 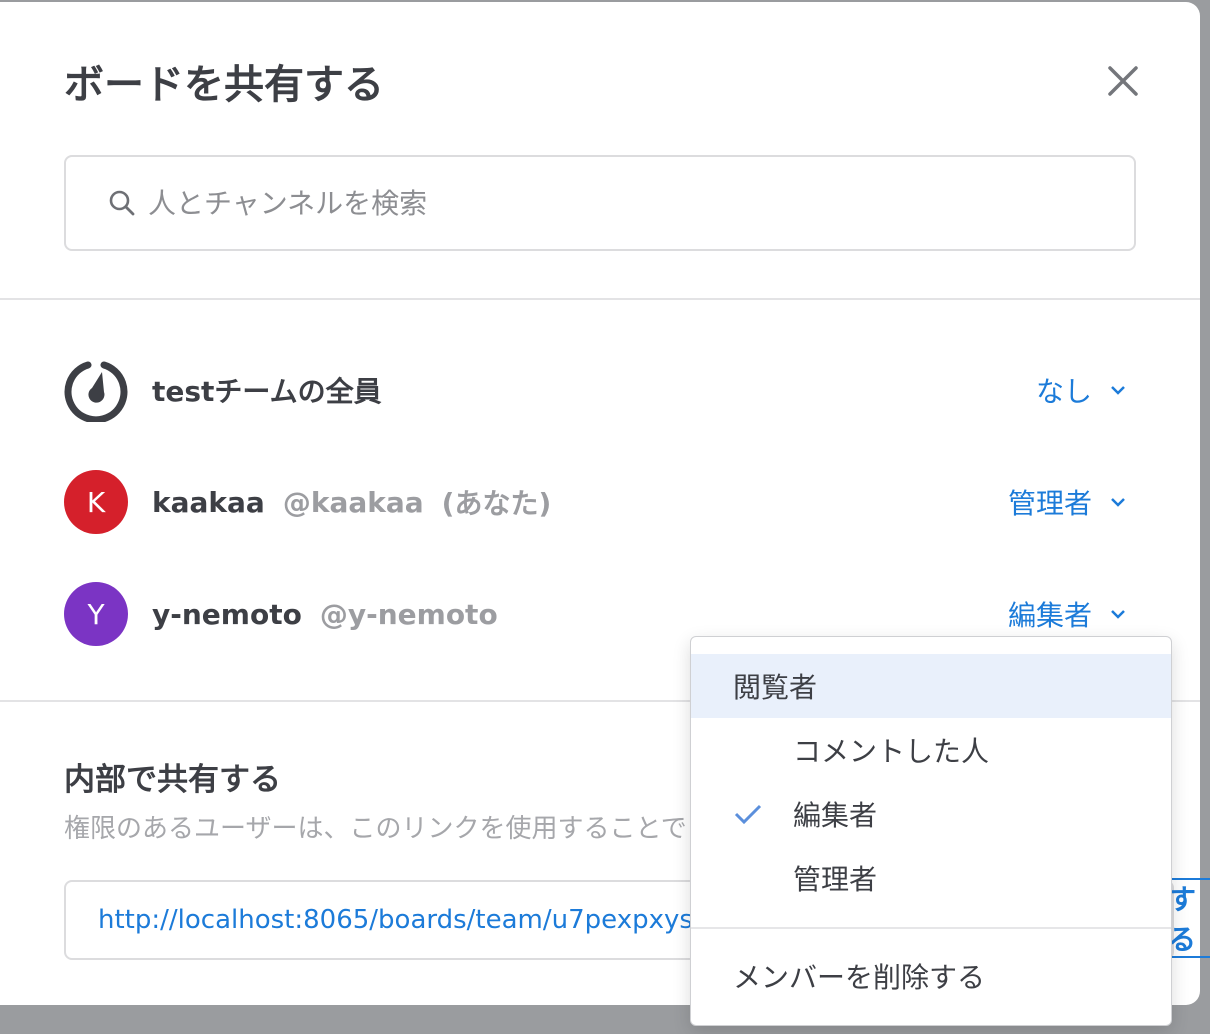 What do you see at coordinates (1049, 615) in the screenshot?
I see `role-label: 編集者` at bounding box center [1049, 615].